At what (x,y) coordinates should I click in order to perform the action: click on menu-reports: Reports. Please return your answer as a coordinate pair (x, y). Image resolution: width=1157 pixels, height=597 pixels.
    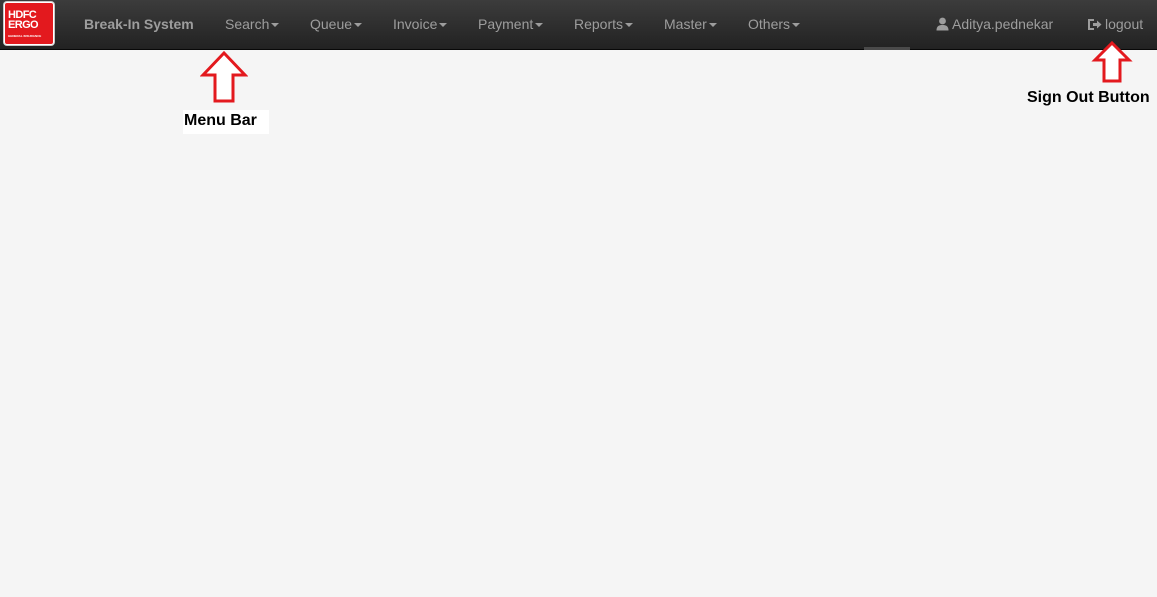
    Looking at the image, I should click on (604, 24).